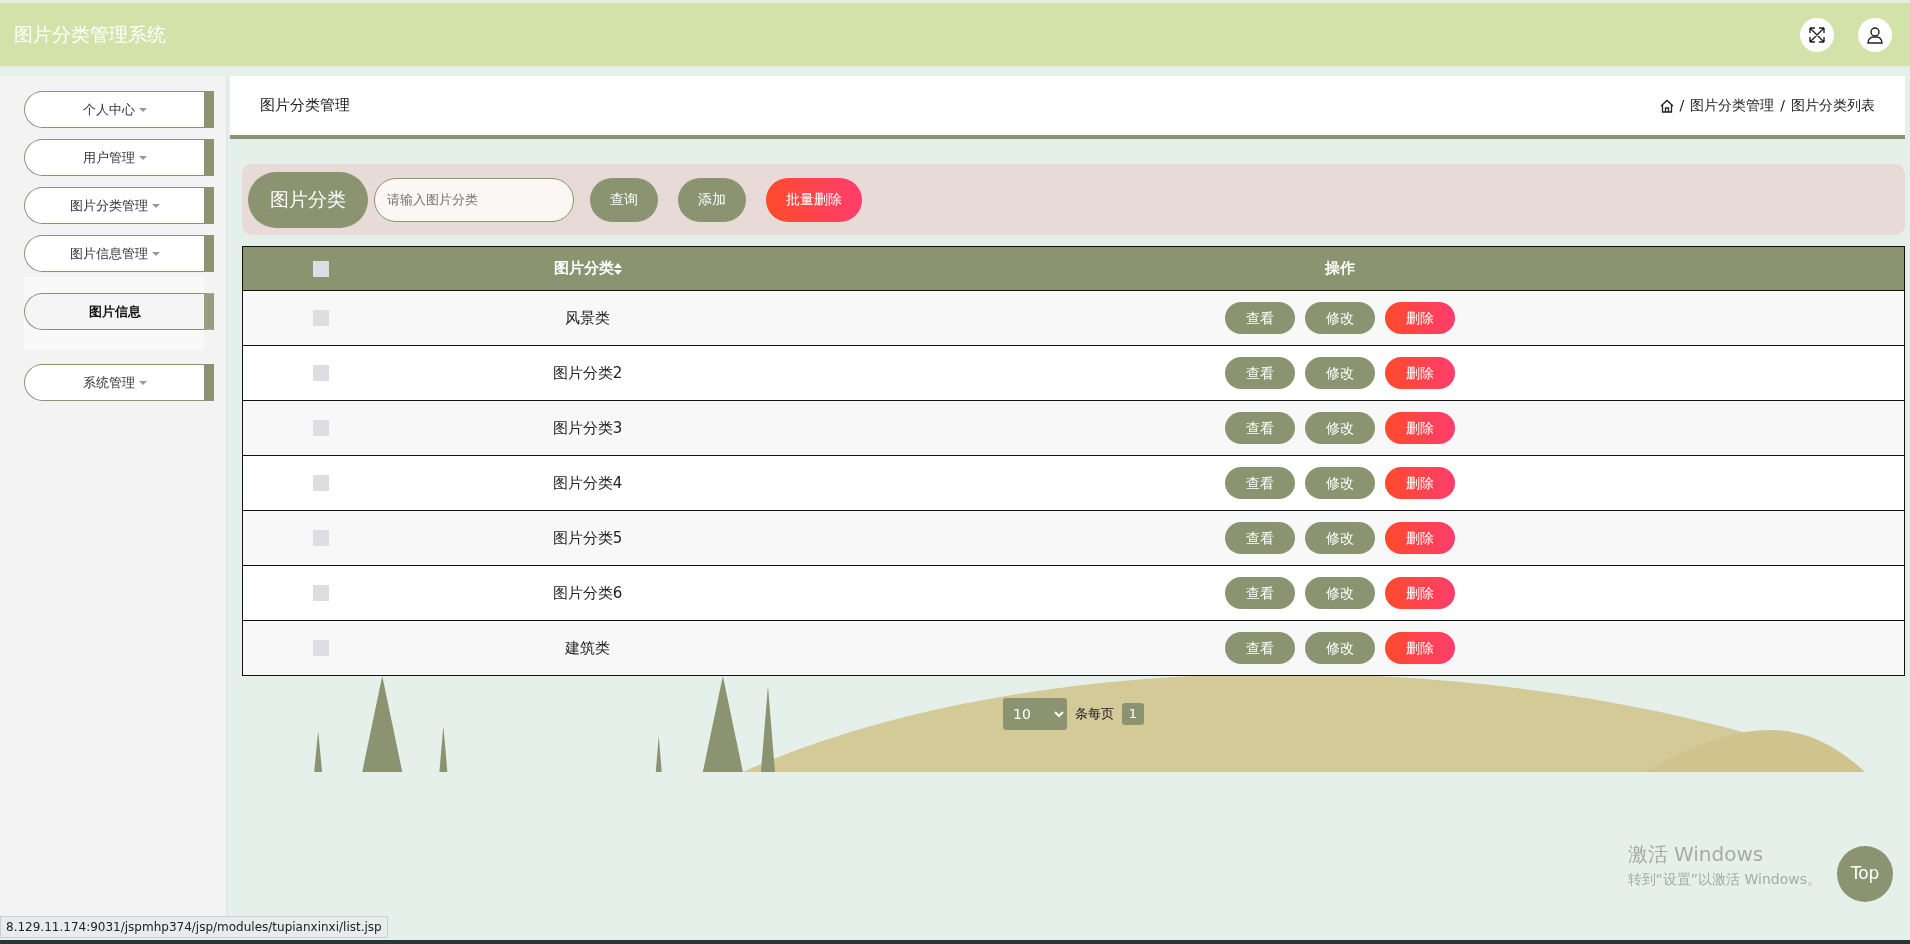  I want to click on table-cell: 图片分类4, so click(587, 482).